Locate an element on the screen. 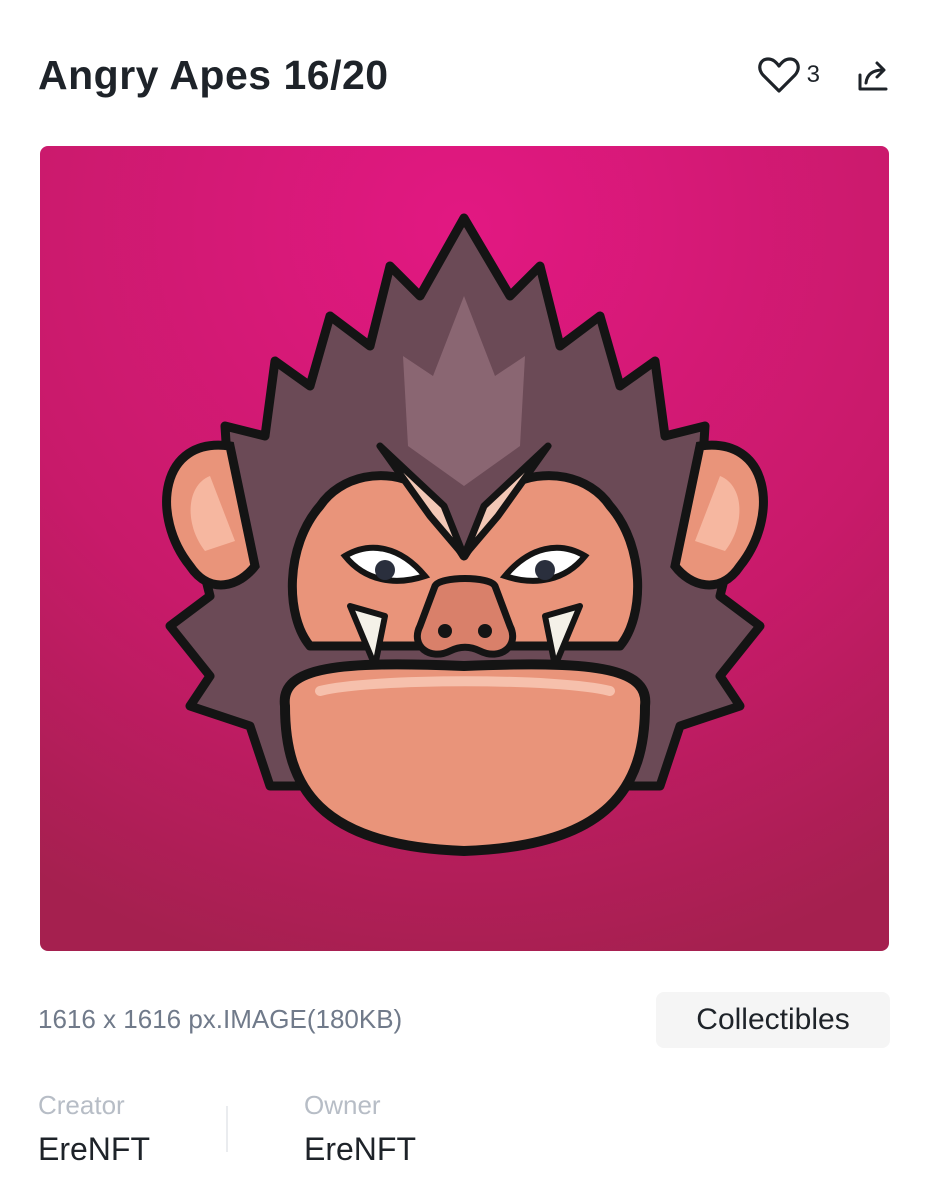 The width and height of the screenshot is (928, 1200). share-icon is located at coordinates (873, 75).